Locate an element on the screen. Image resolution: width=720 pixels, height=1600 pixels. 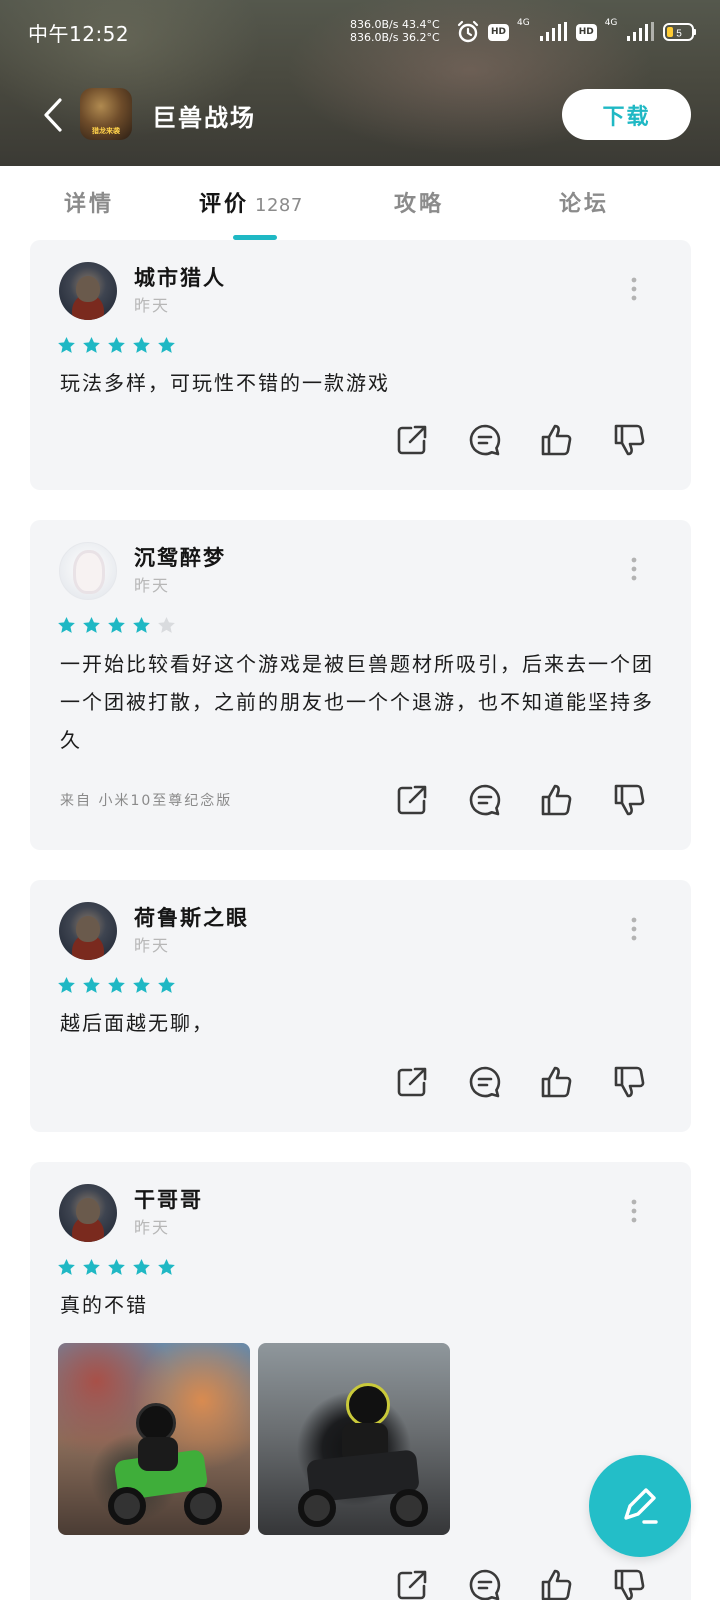
pen-icon is located at coordinates (641, 1506).